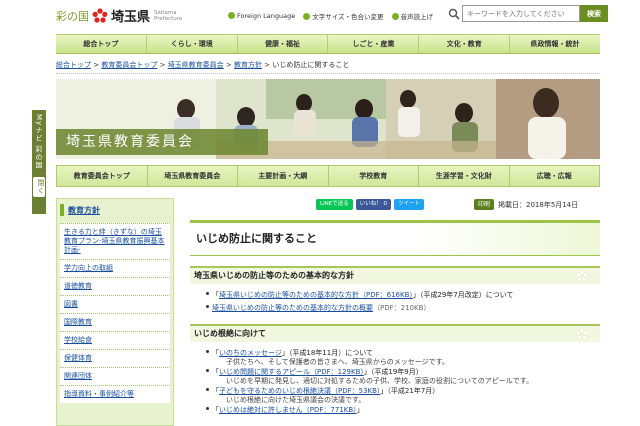  Describe the element at coordinates (162, 142) in the screenshot. I see `banner-title: 埼玉県教育委員会` at that location.